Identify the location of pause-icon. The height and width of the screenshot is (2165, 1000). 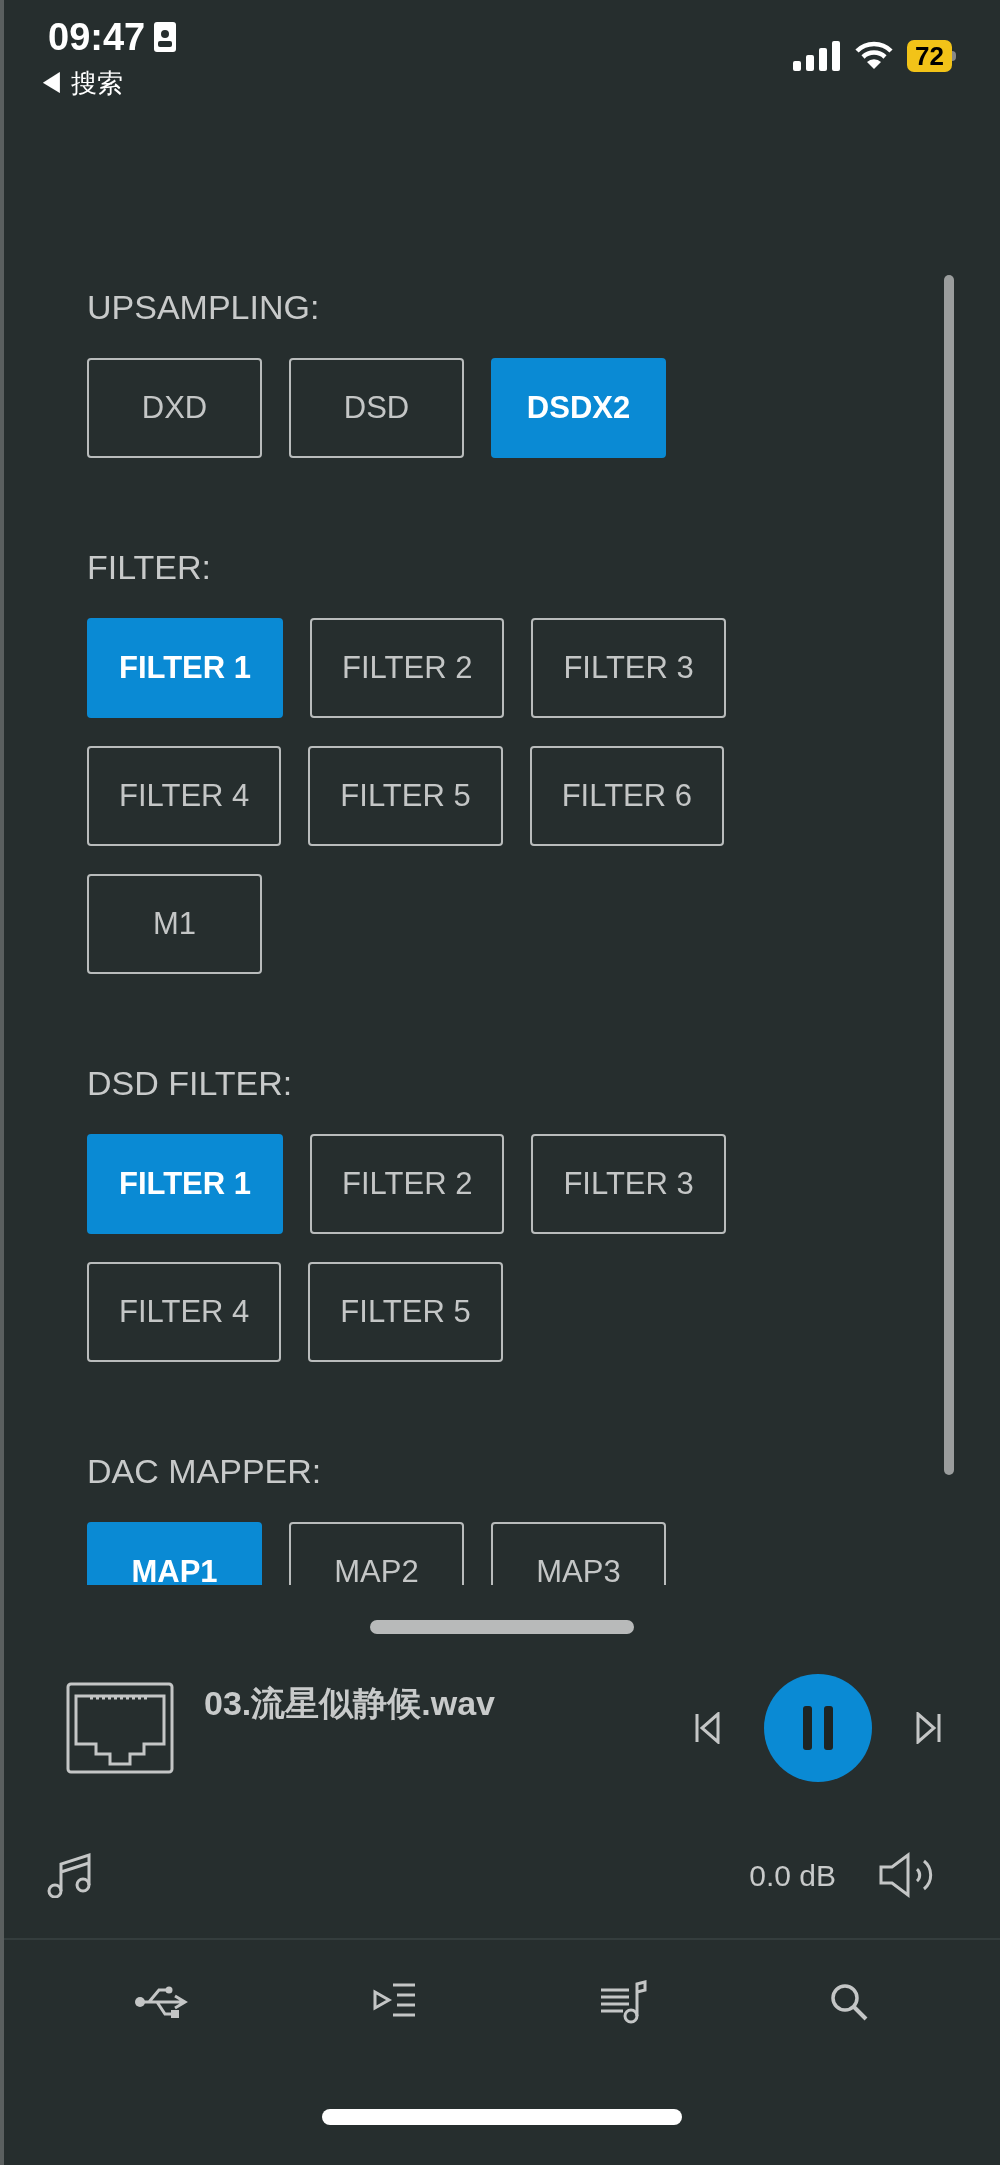
(818, 1728).